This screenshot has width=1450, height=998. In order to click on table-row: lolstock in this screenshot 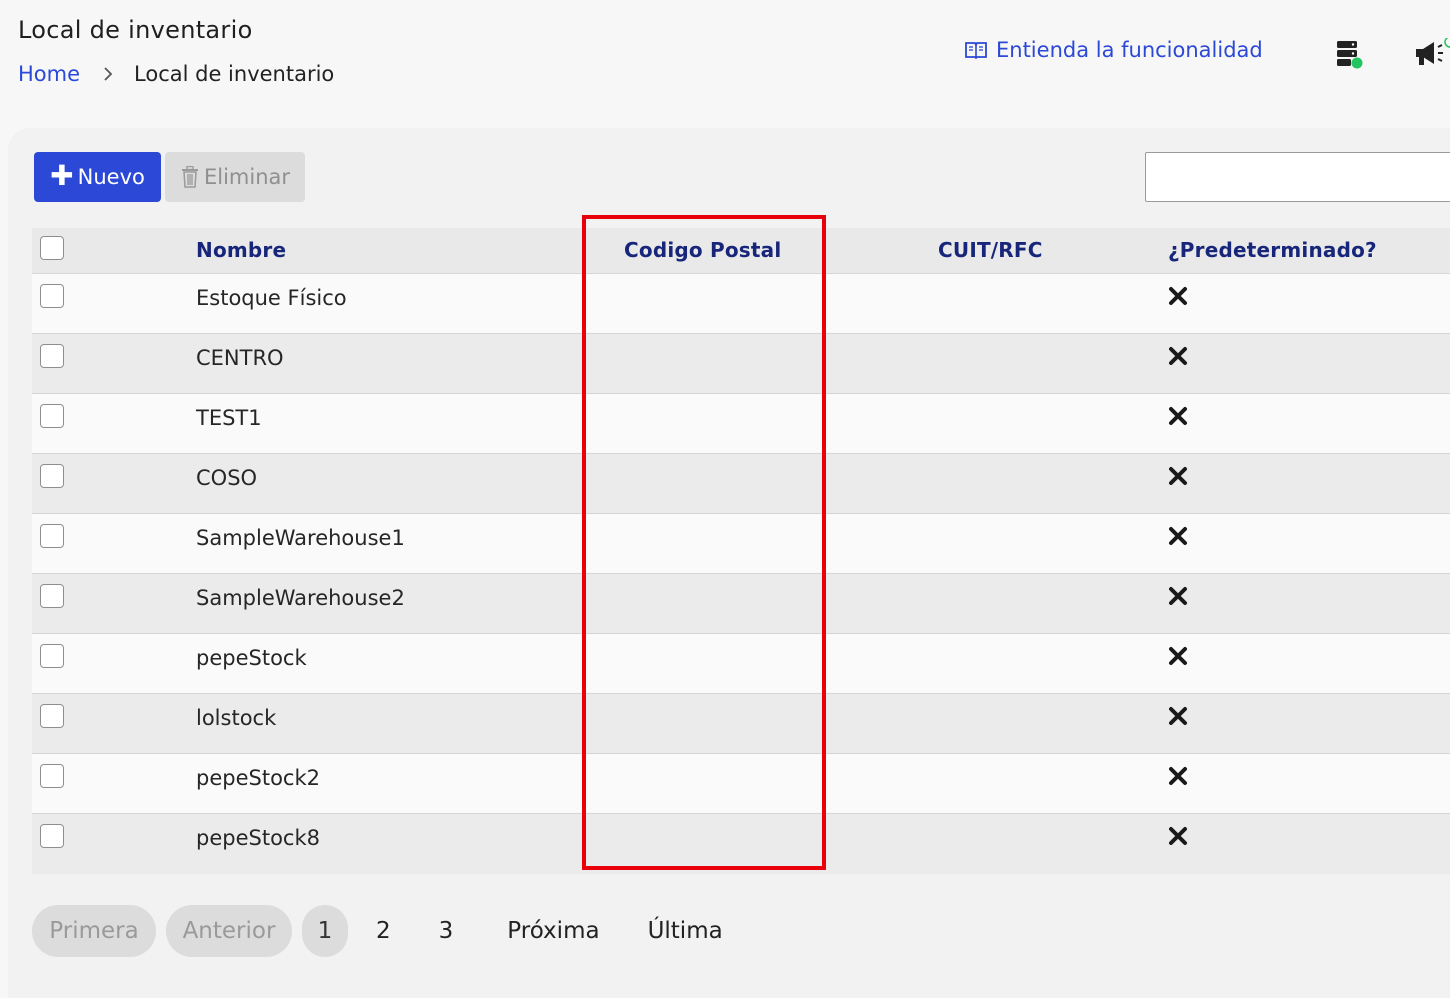, I will do `click(741, 724)`.